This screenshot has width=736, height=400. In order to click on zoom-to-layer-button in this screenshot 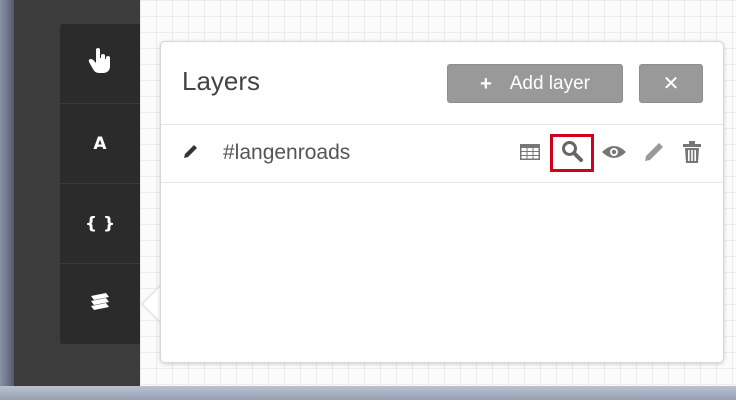, I will do `click(572, 153)`.